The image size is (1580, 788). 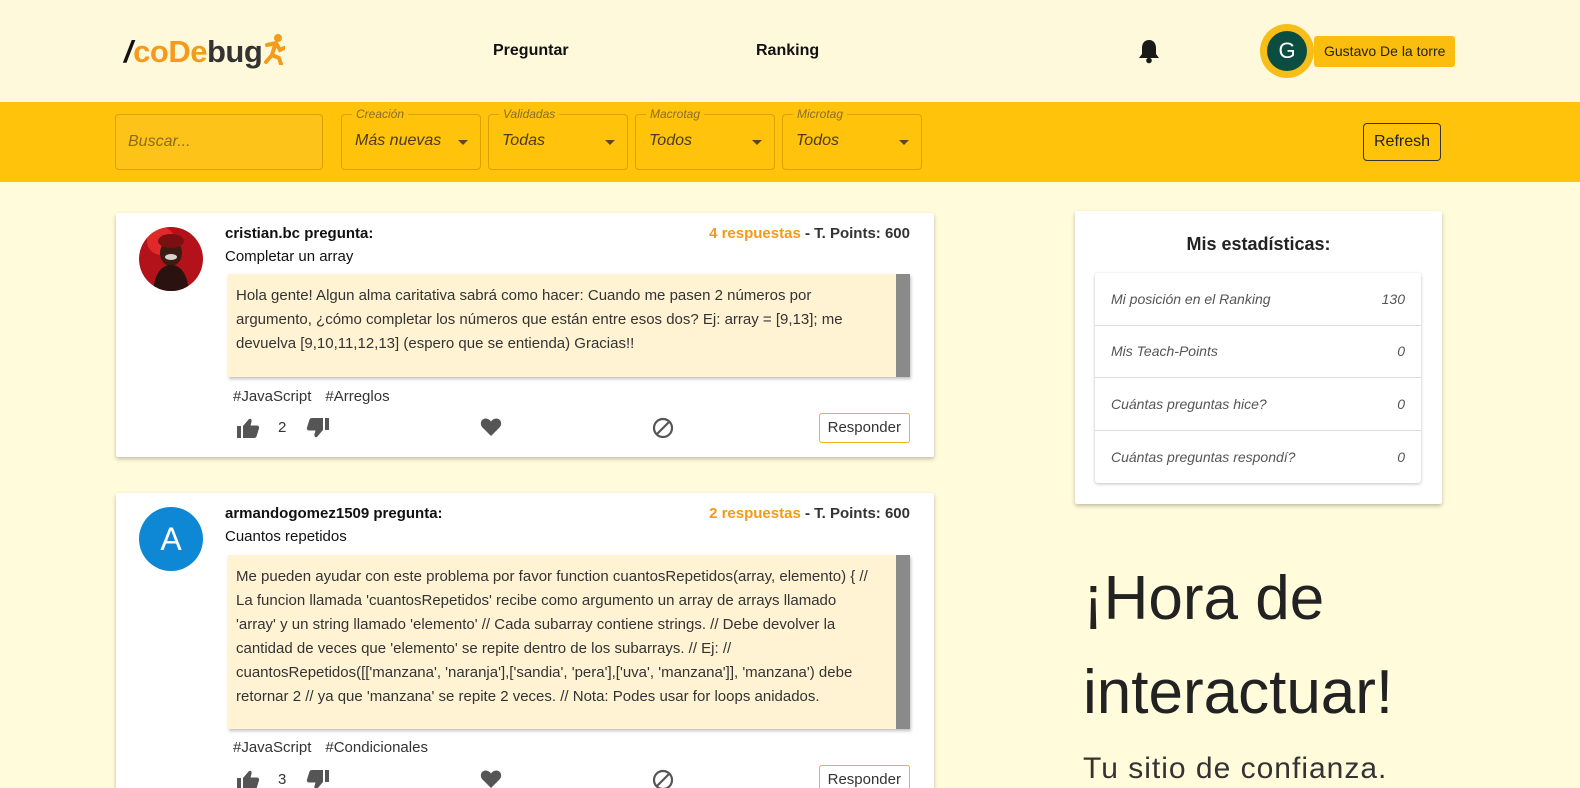 I want to click on tag: #Arreglos, so click(x=357, y=396).